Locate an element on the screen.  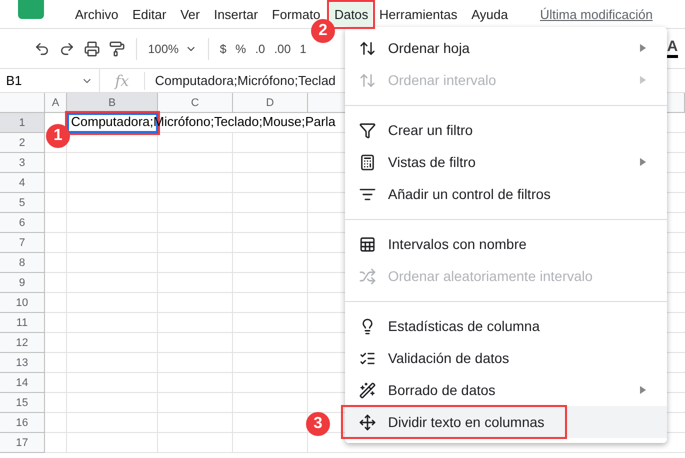
row-header: 15 is located at coordinates (22, 403).